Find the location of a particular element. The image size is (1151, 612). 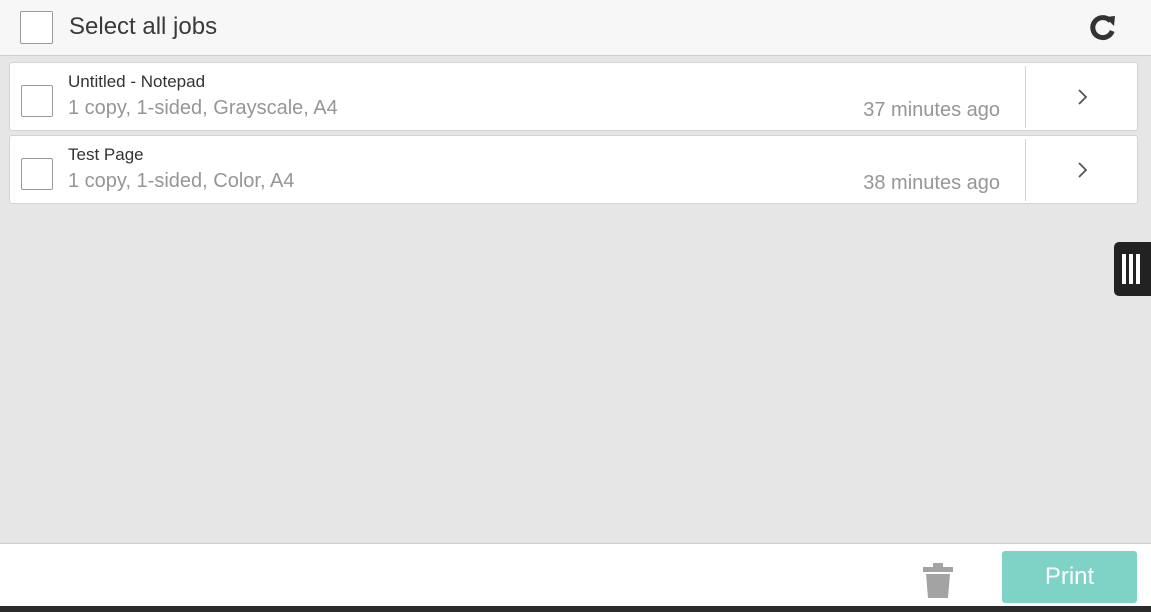

job-title: Untitled - Notepad is located at coordinates (137, 81).